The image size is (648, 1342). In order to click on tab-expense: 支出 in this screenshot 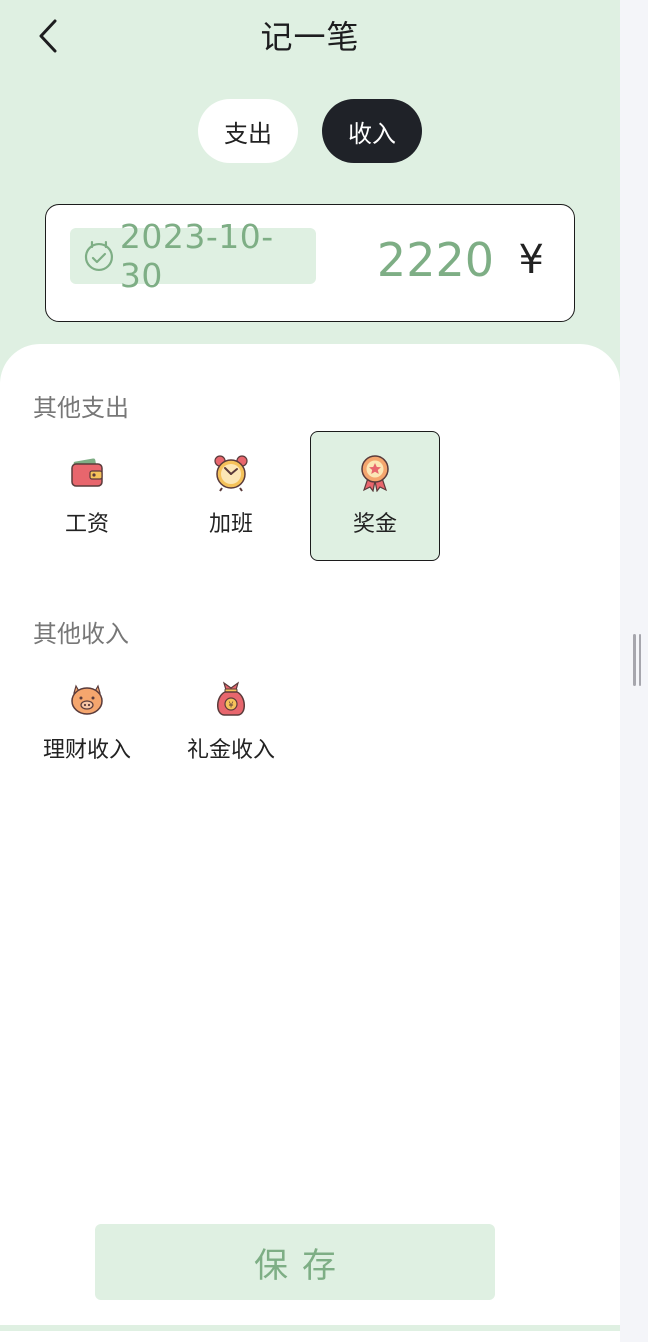, I will do `click(248, 131)`.